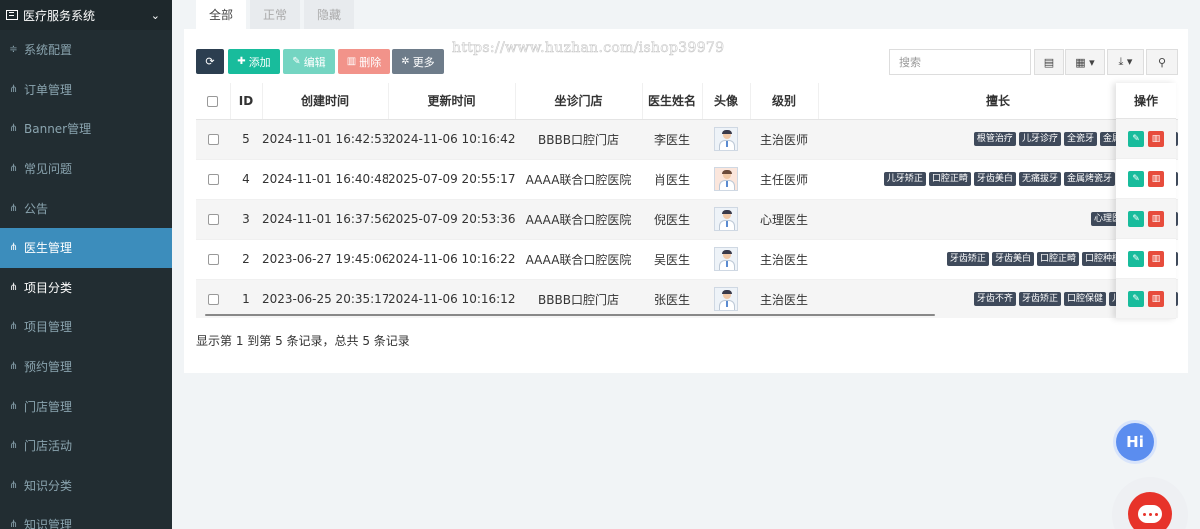 This screenshot has width=1200, height=529. What do you see at coordinates (1135, 442) in the screenshot?
I see `hi-chat-button: Hi` at bounding box center [1135, 442].